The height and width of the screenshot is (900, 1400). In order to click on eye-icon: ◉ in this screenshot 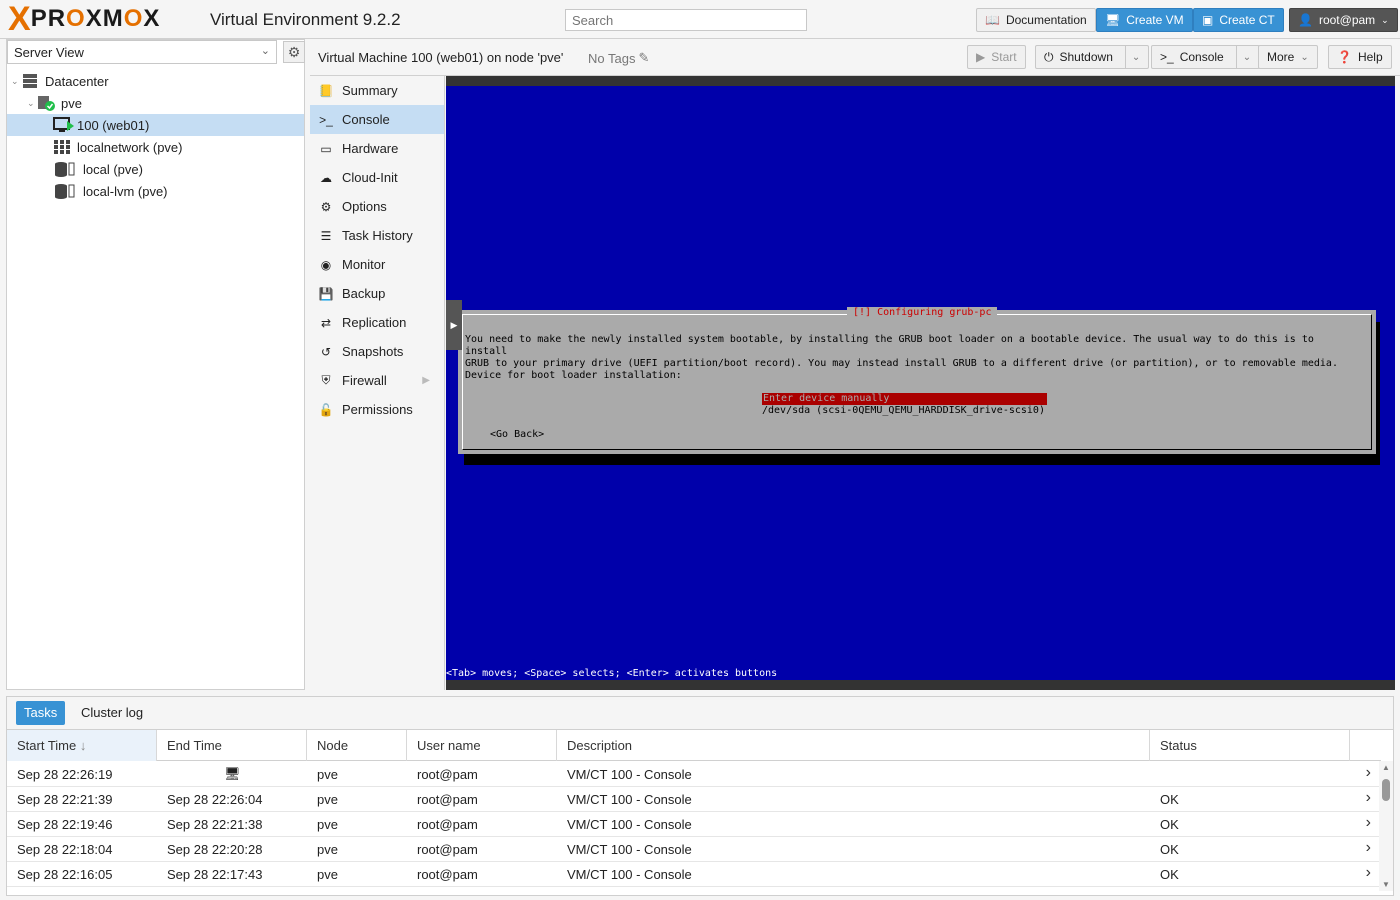, I will do `click(326, 264)`.